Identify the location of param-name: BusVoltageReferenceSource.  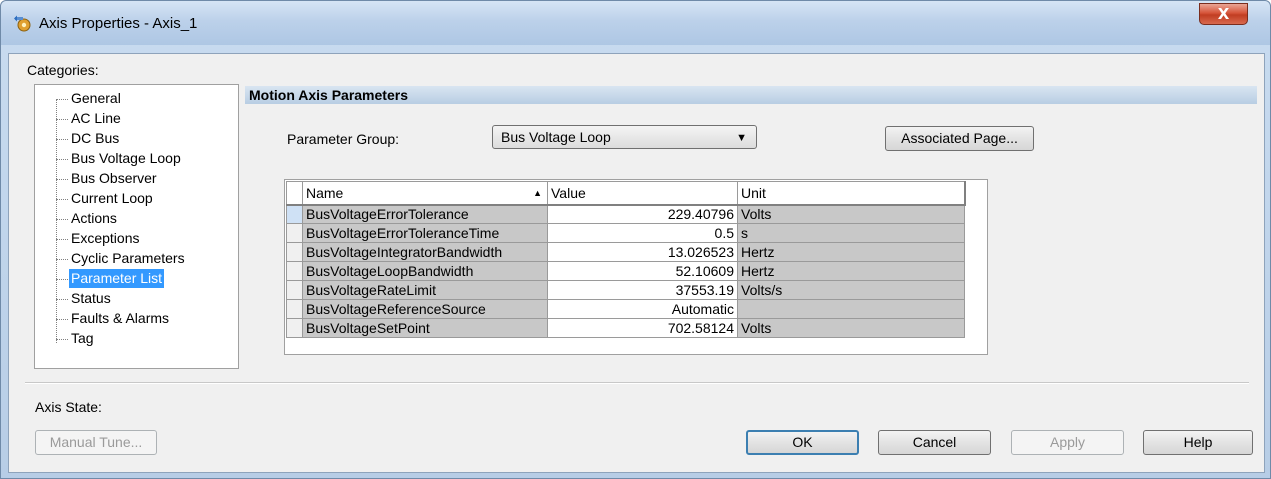
(425, 309).